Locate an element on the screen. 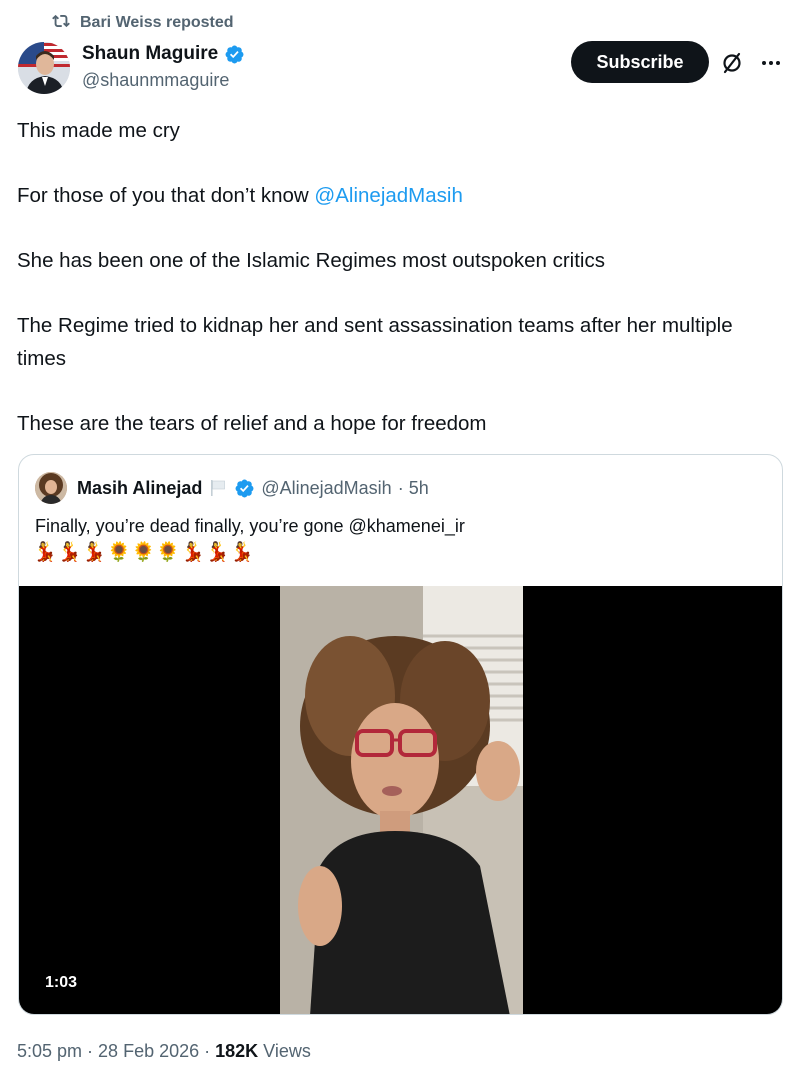  quoted-tweet-header: Masih Alinejad @AlinejadMasih · 5h is located at coordinates (232, 488).